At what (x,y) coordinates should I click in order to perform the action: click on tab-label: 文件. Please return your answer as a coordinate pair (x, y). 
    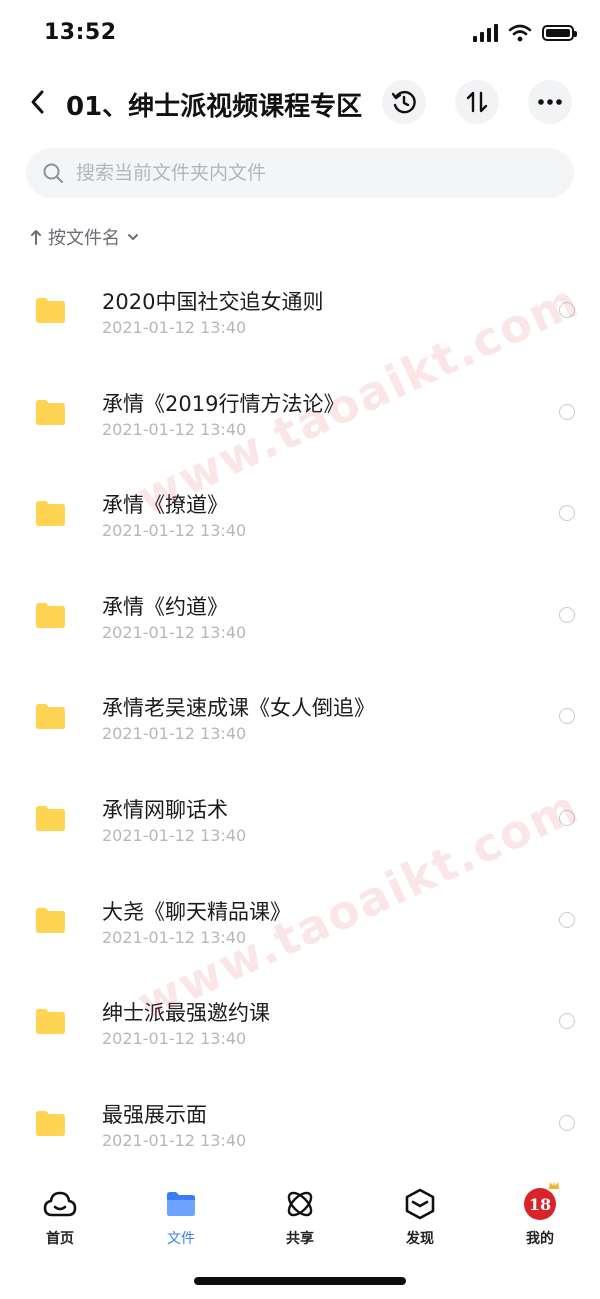
    Looking at the image, I should click on (181, 1239).